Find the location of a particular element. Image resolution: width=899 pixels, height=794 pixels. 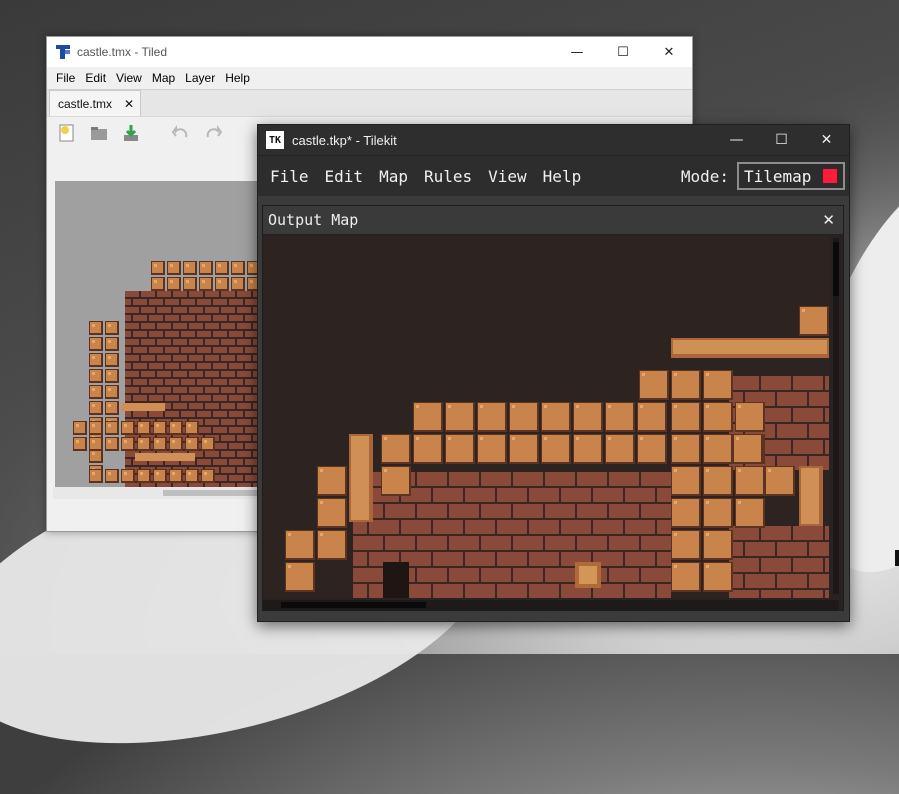

redo-icon is located at coordinates (213, 133).